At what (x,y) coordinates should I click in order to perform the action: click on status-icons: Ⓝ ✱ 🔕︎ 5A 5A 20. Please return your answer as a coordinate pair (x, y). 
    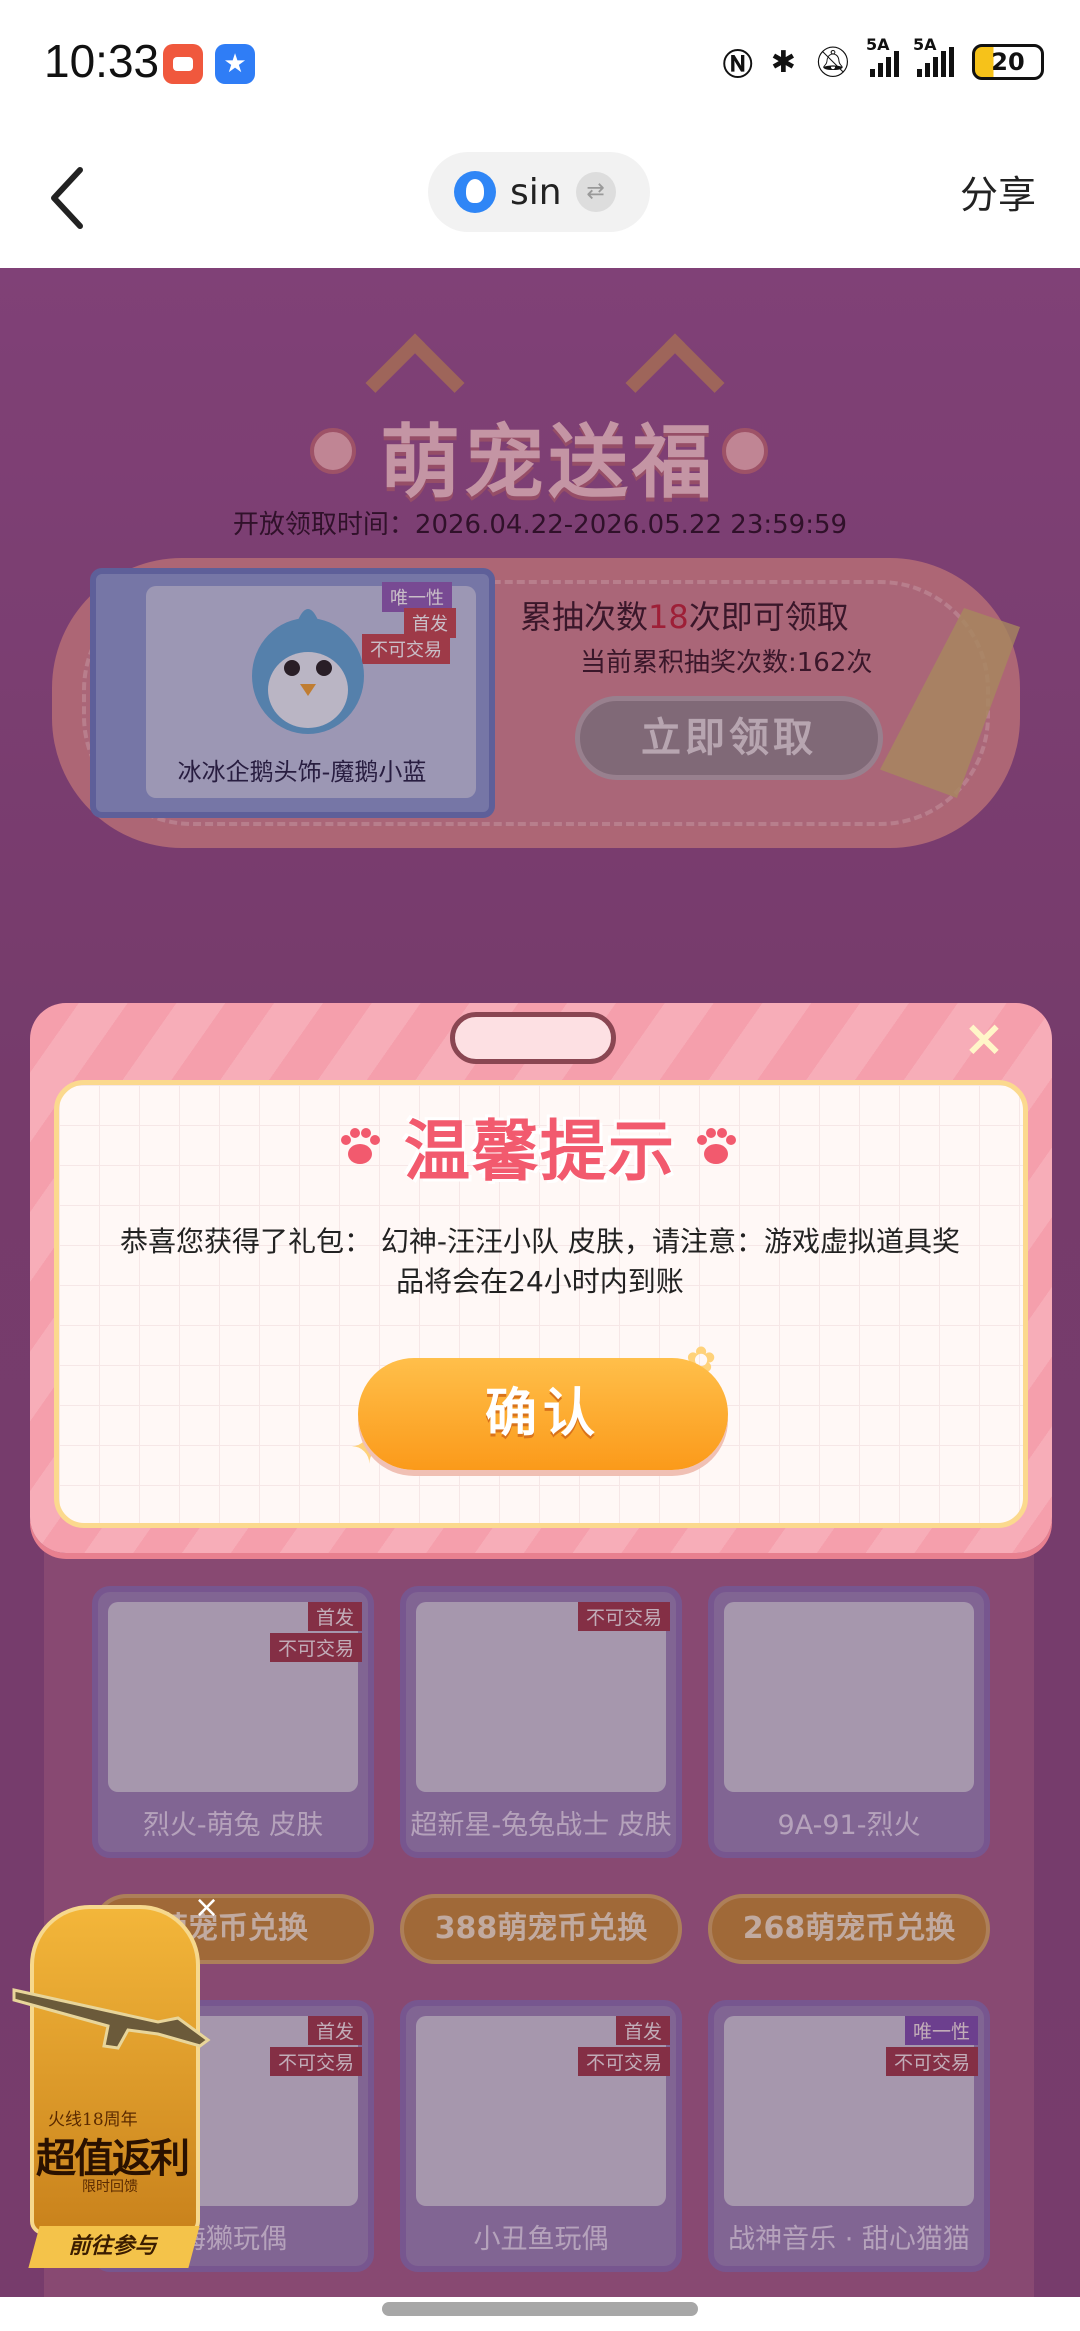
    Looking at the image, I should click on (883, 59).